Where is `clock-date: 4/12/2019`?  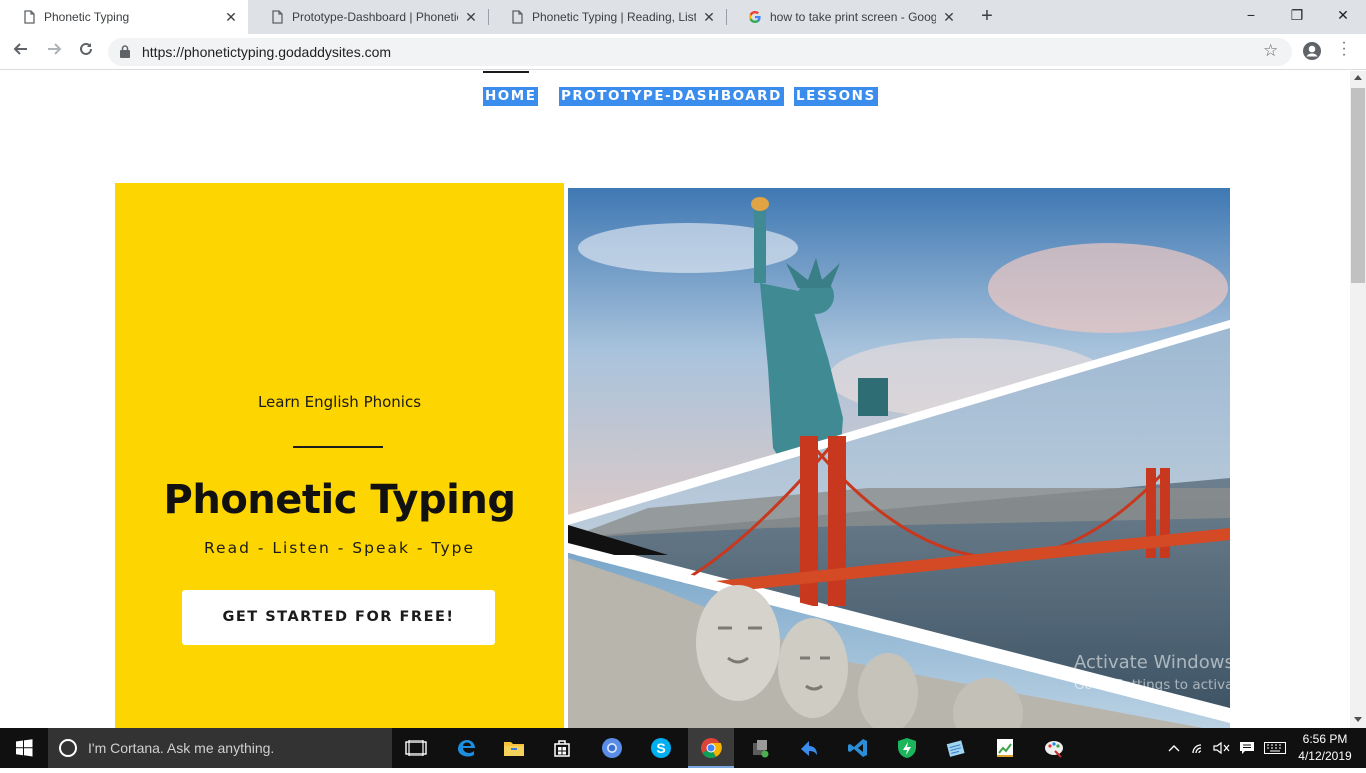 clock-date: 4/12/2019 is located at coordinates (1325, 756).